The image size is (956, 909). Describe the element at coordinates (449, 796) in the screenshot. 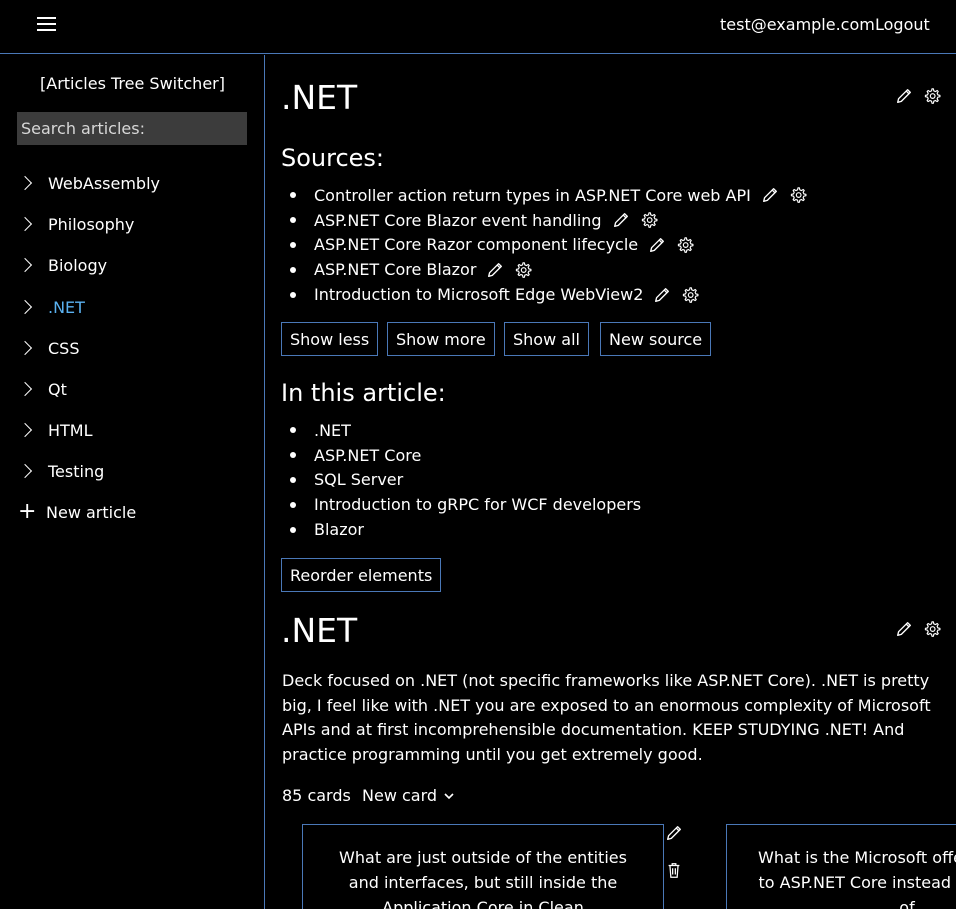

I see `chevron-down-icon` at that location.